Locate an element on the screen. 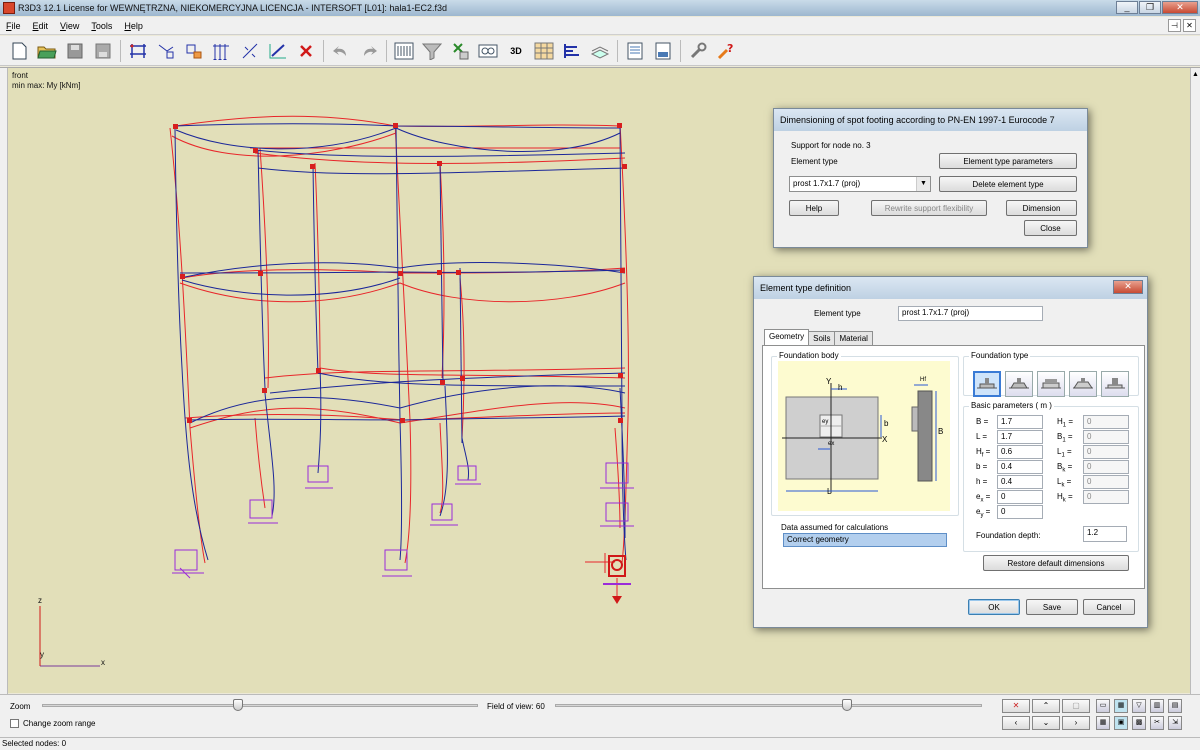 This screenshot has height=750, width=1200. help-icon: ? is located at coordinates (726, 51).